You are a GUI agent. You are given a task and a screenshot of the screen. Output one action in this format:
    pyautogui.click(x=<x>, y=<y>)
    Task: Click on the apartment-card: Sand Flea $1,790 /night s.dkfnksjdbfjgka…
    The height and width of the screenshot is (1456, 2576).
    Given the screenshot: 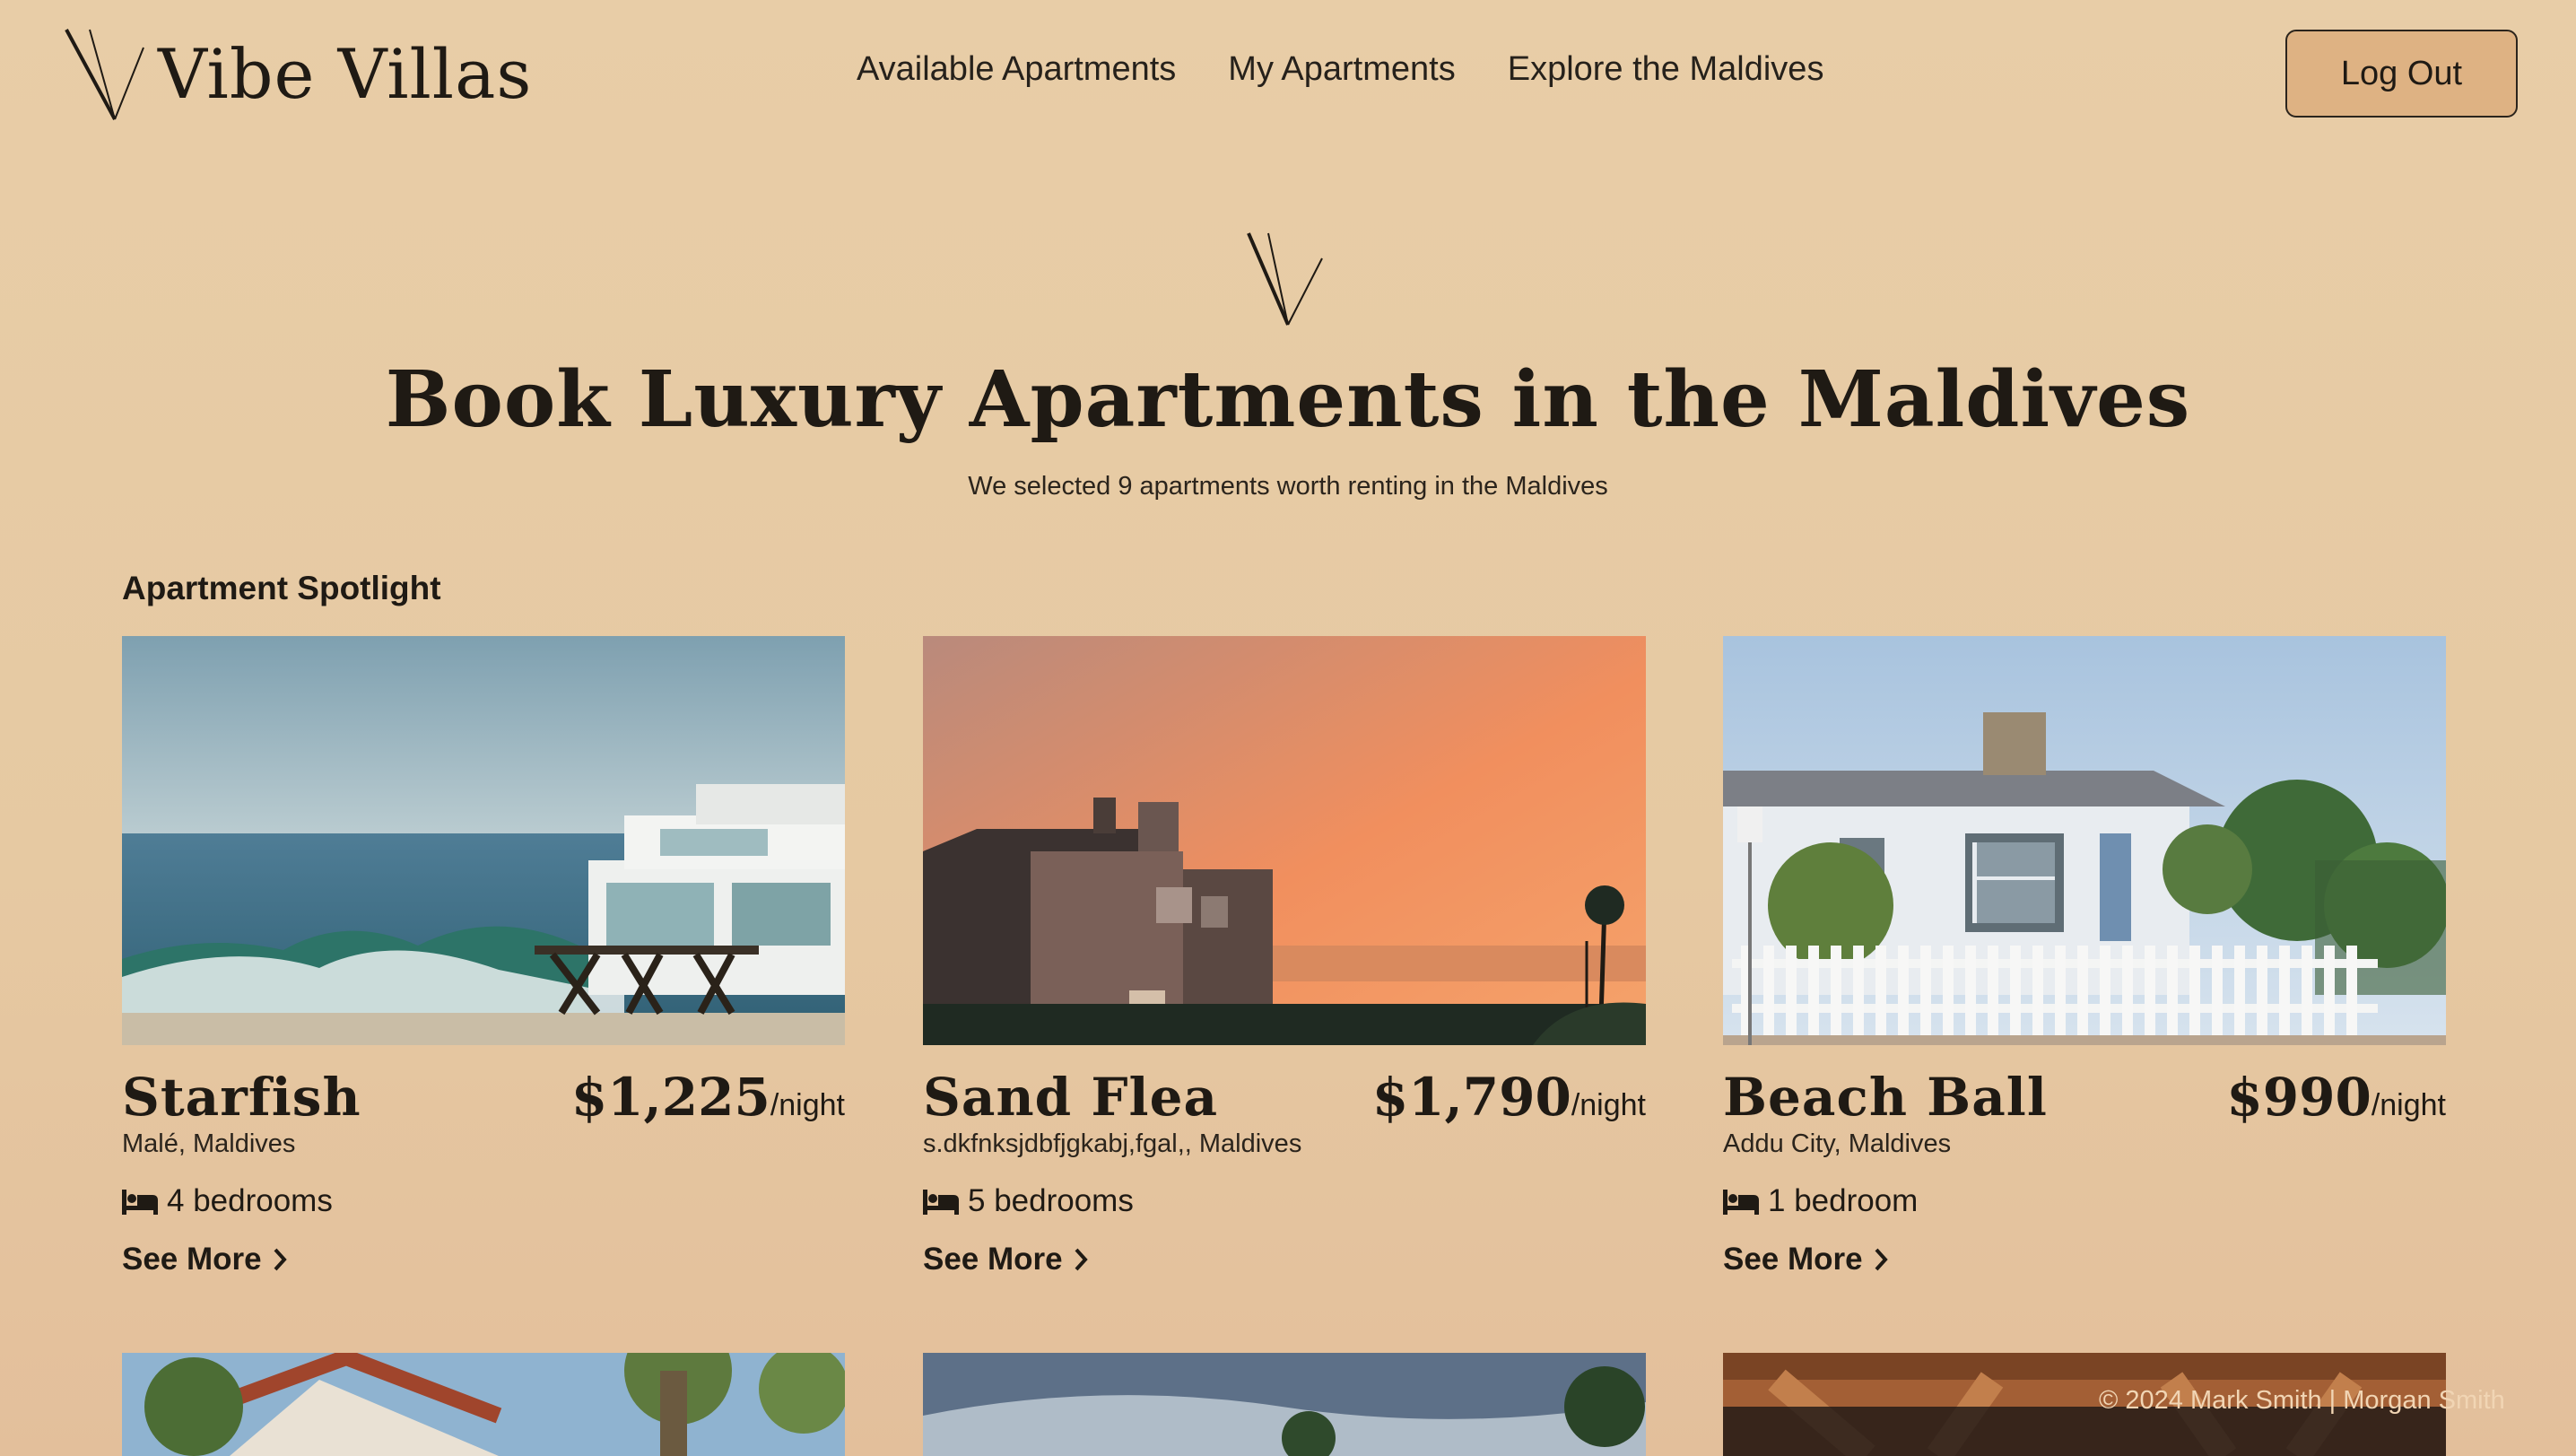 What is the action you would take?
    pyautogui.click(x=1284, y=959)
    